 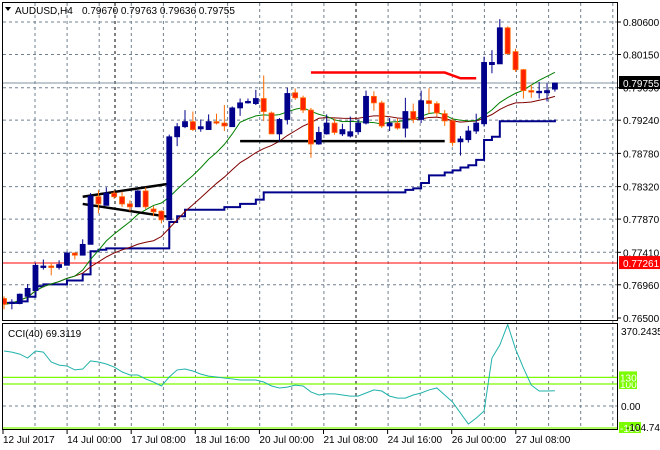 What do you see at coordinates (94, 440) in the screenshot?
I see `time-label: 14 Jul 00:00` at bounding box center [94, 440].